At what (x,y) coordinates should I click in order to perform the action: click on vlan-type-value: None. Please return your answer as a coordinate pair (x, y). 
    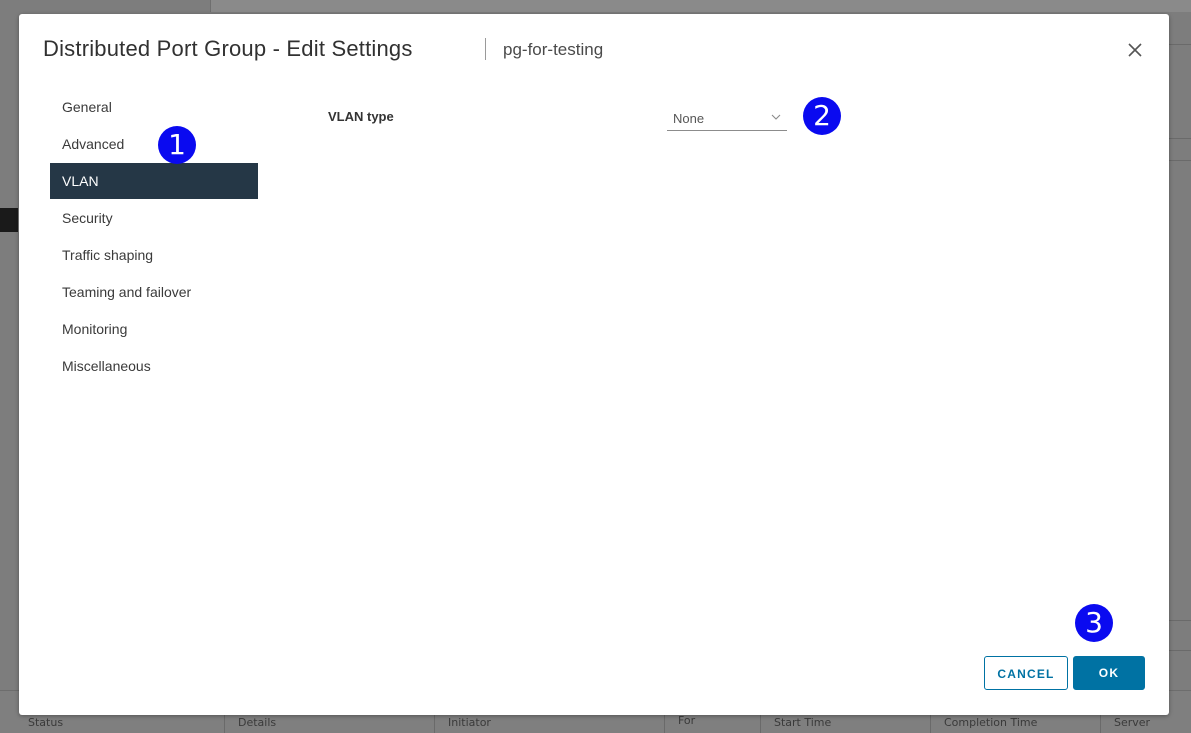
    Looking at the image, I should click on (689, 118).